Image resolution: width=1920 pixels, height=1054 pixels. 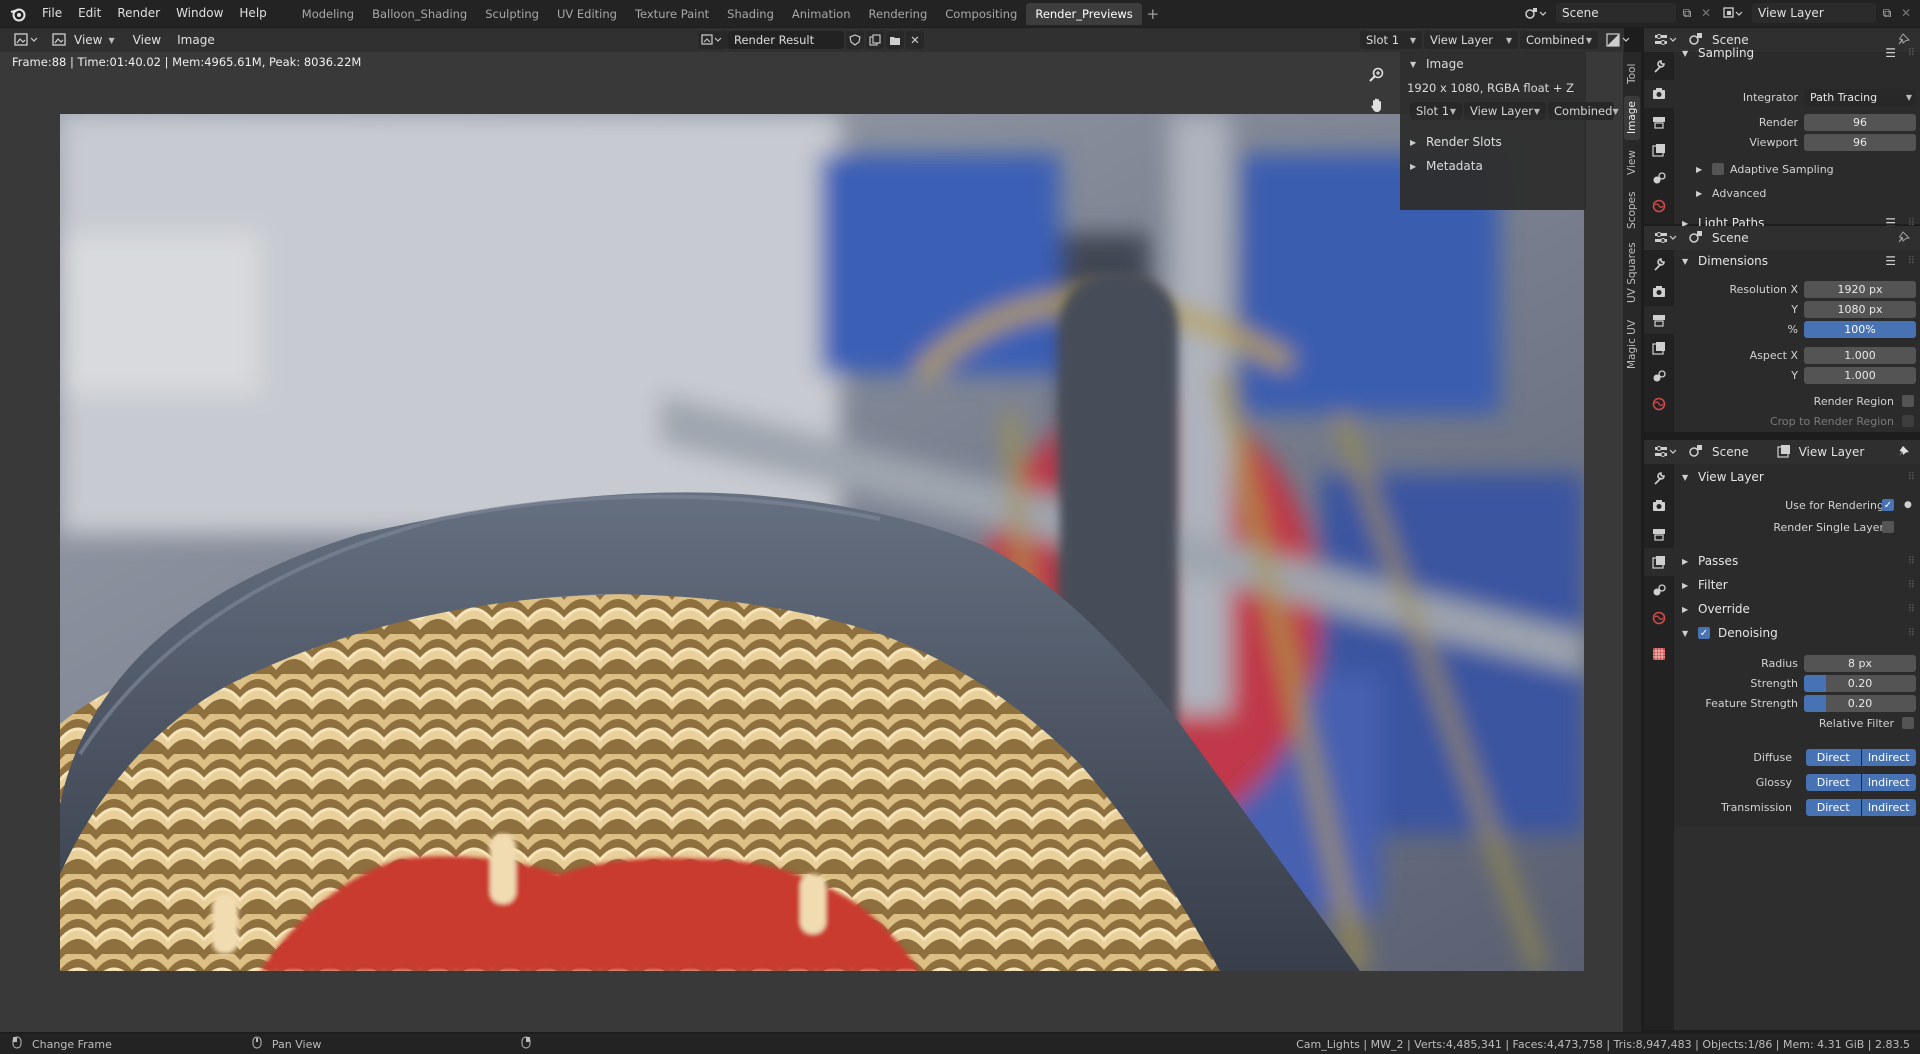 I want to click on dimensions-section-header: ▼ Dimensions ☰ ⠿, so click(x=1797, y=261).